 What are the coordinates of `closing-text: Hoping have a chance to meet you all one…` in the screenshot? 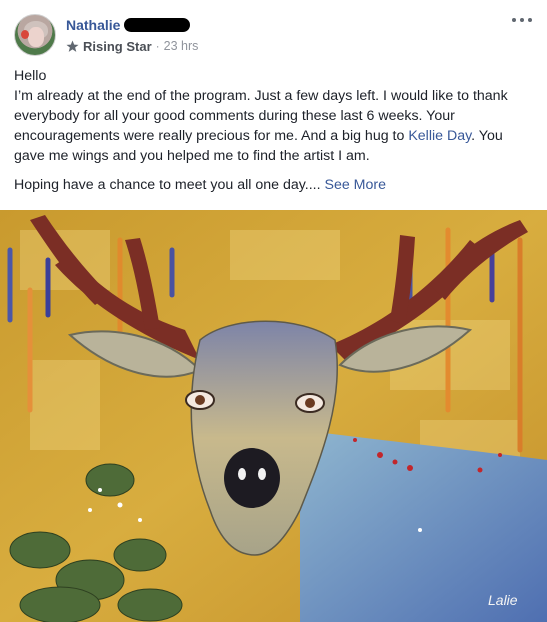 It's located at (169, 185).